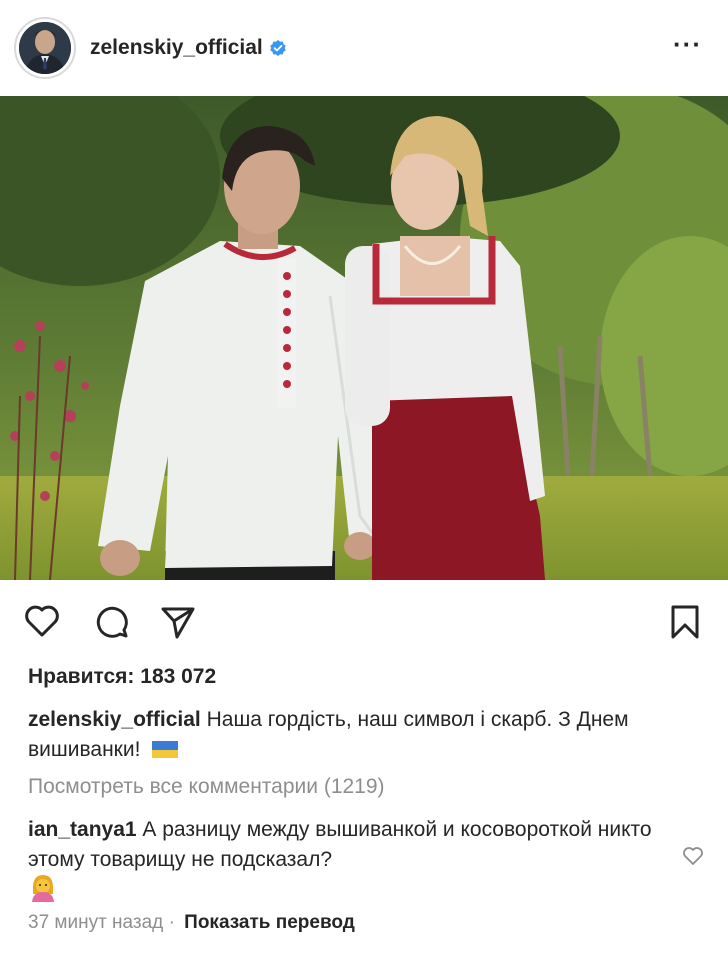  Describe the element at coordinates (206, 787) in the screenshot. I see `view-all-comments-link: Посмотреть все комментарии (1219)` at that location.